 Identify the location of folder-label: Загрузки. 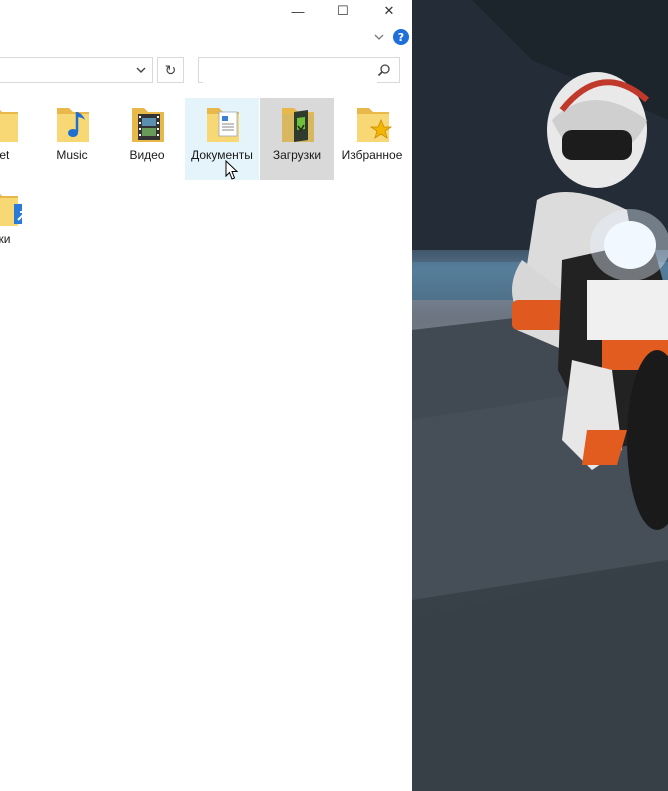
(297, 155).